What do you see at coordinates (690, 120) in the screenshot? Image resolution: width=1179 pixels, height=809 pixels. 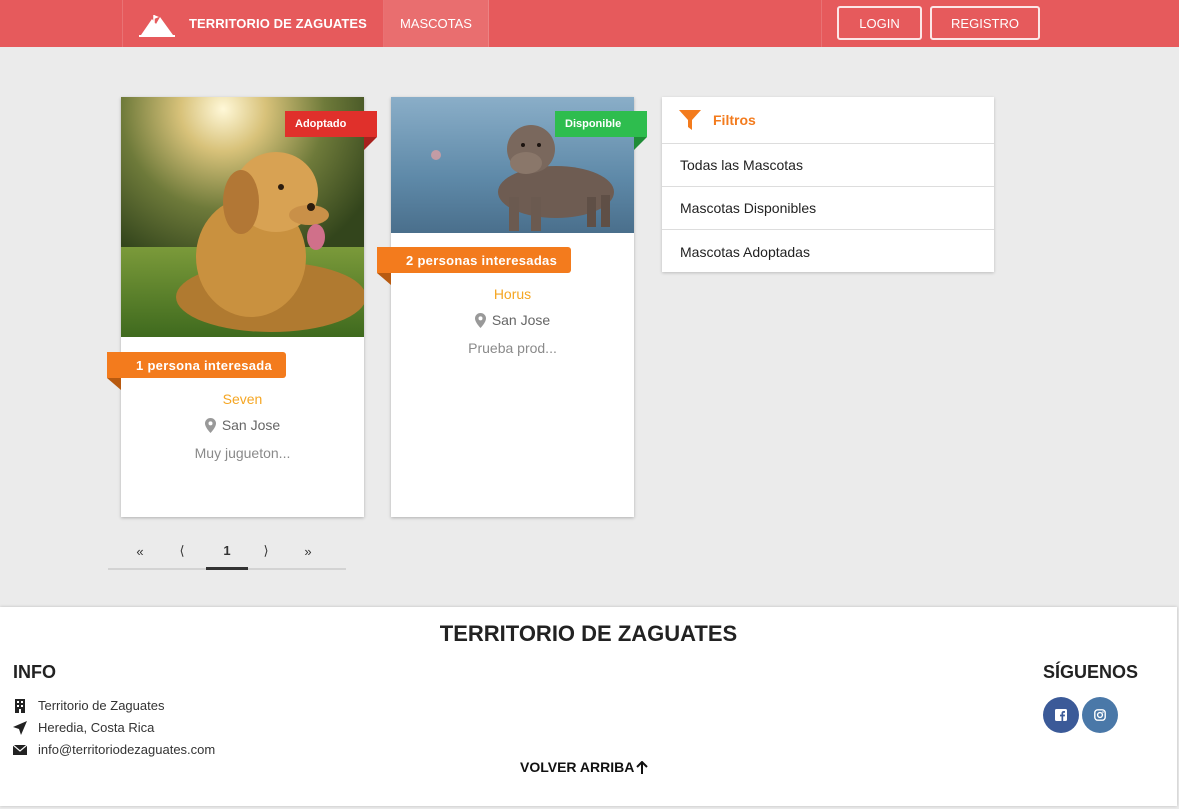 I see `filter-icon` at bounding box center [690, 120].